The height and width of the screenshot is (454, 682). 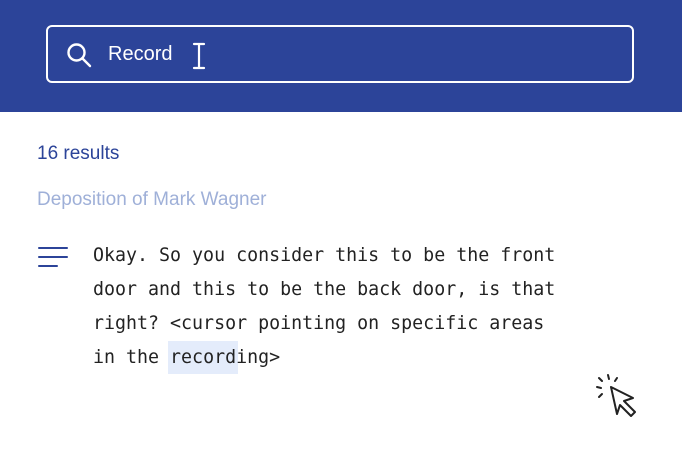 I want to click on search-icon, so click(x=79, y=55).